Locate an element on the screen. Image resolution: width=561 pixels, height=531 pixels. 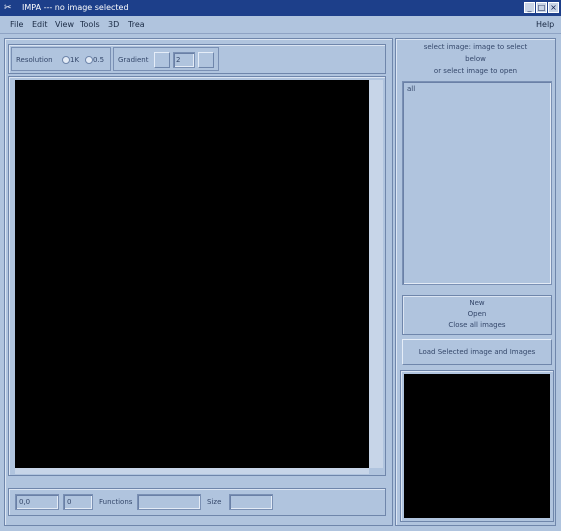
gradient-input: 2 is located at coordinates (184, 60).